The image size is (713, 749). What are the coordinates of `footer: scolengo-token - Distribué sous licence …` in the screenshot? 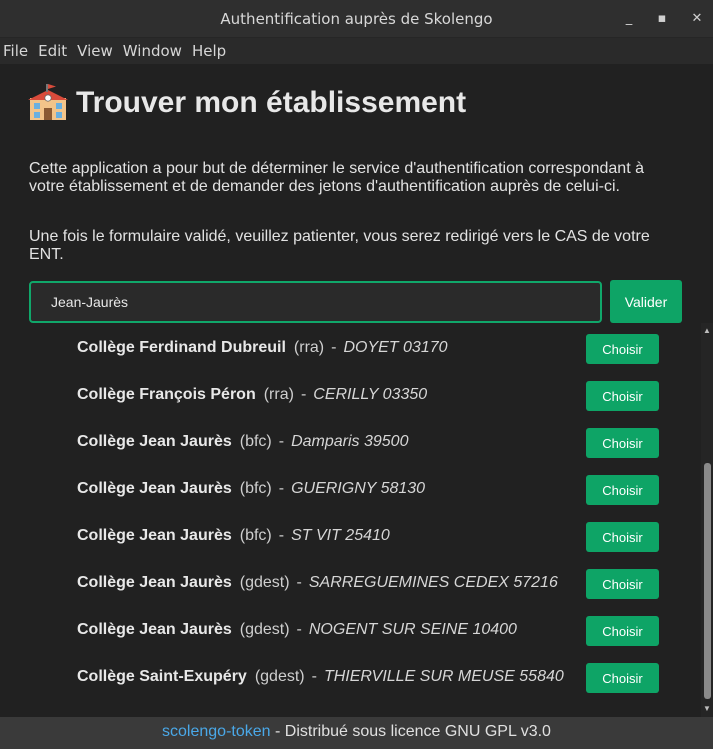 It's located at (356, 733).